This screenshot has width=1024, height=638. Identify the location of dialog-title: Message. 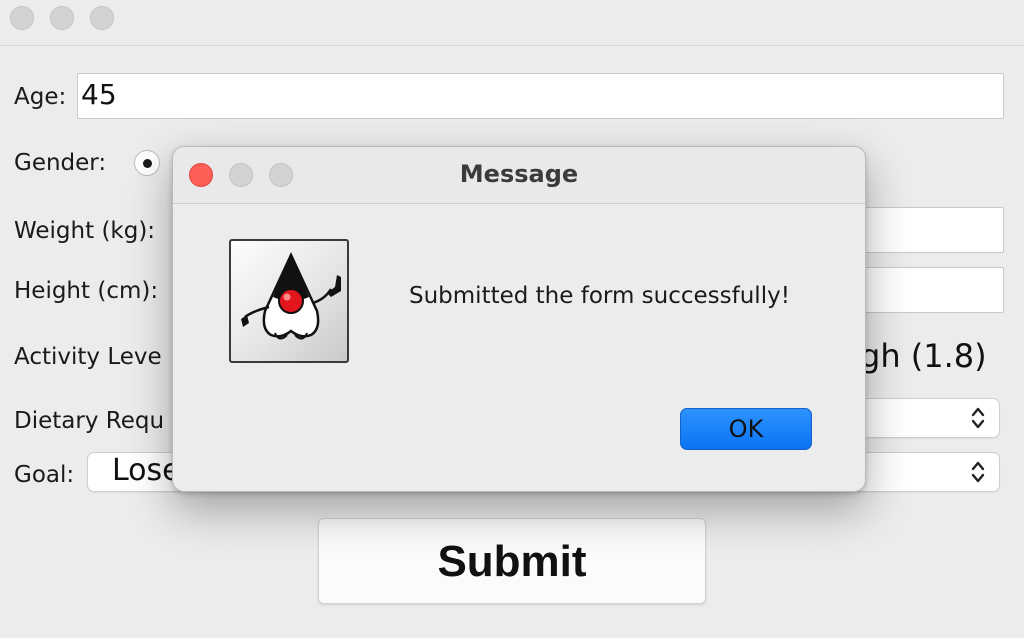
(519, 174).